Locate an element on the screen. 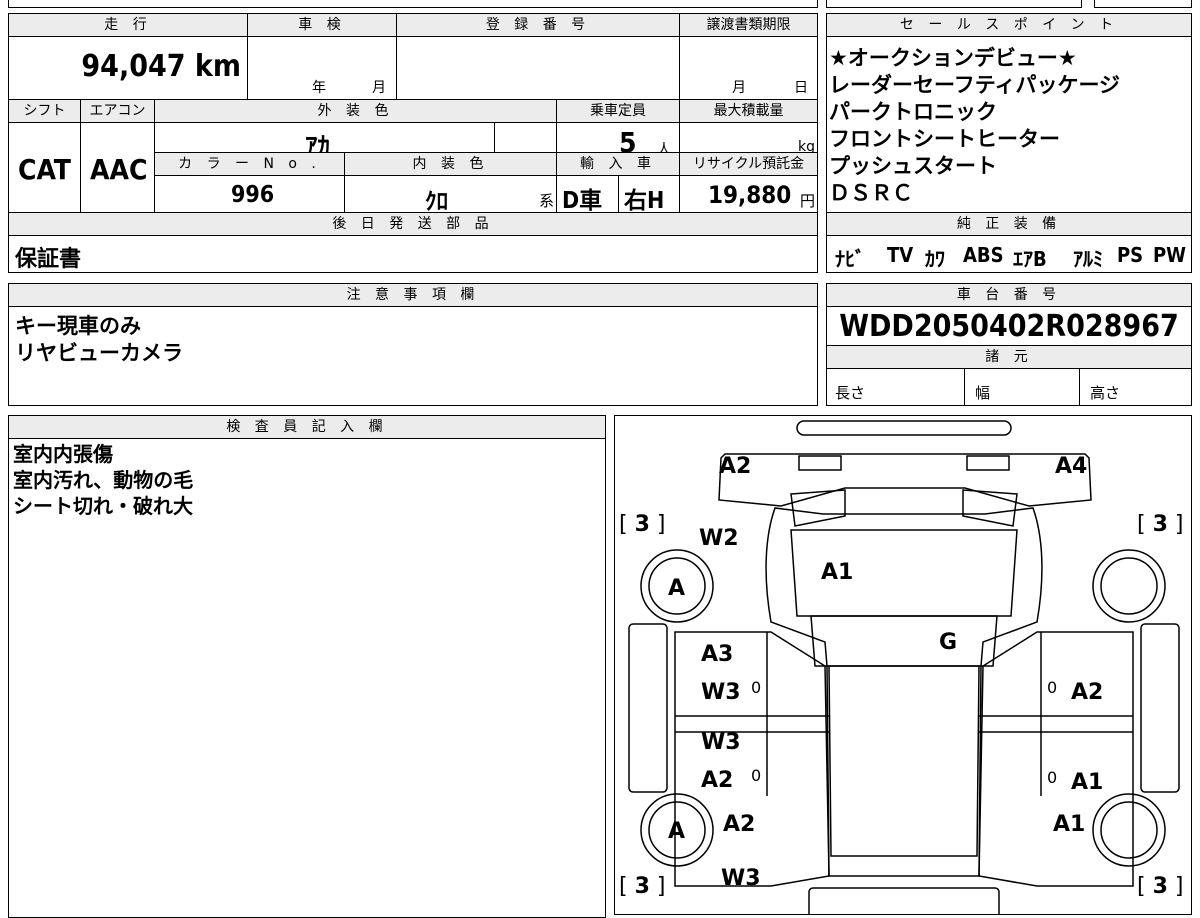  import-drive-value: D車 is located at coordinates (582, 200).